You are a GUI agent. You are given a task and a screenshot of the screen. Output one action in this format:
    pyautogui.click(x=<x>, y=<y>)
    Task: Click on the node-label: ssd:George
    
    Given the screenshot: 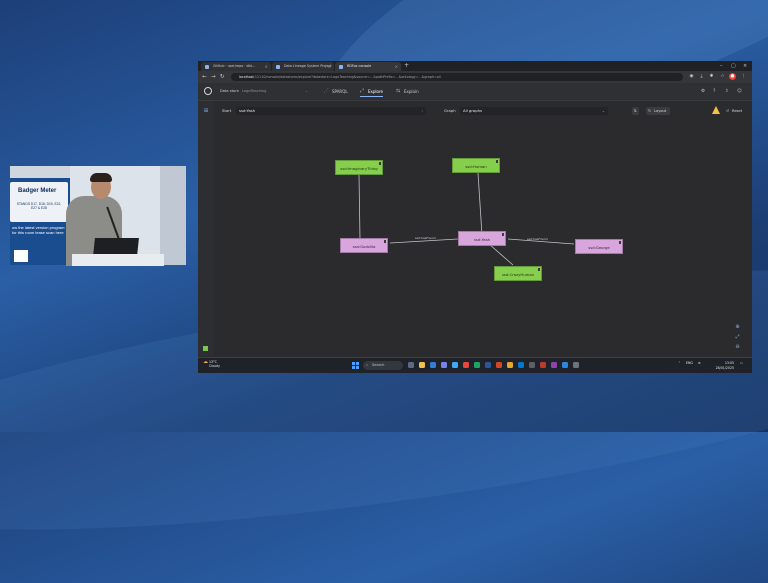 What is the action you would take?
    pyautogui.click(x=599, y=247)
    